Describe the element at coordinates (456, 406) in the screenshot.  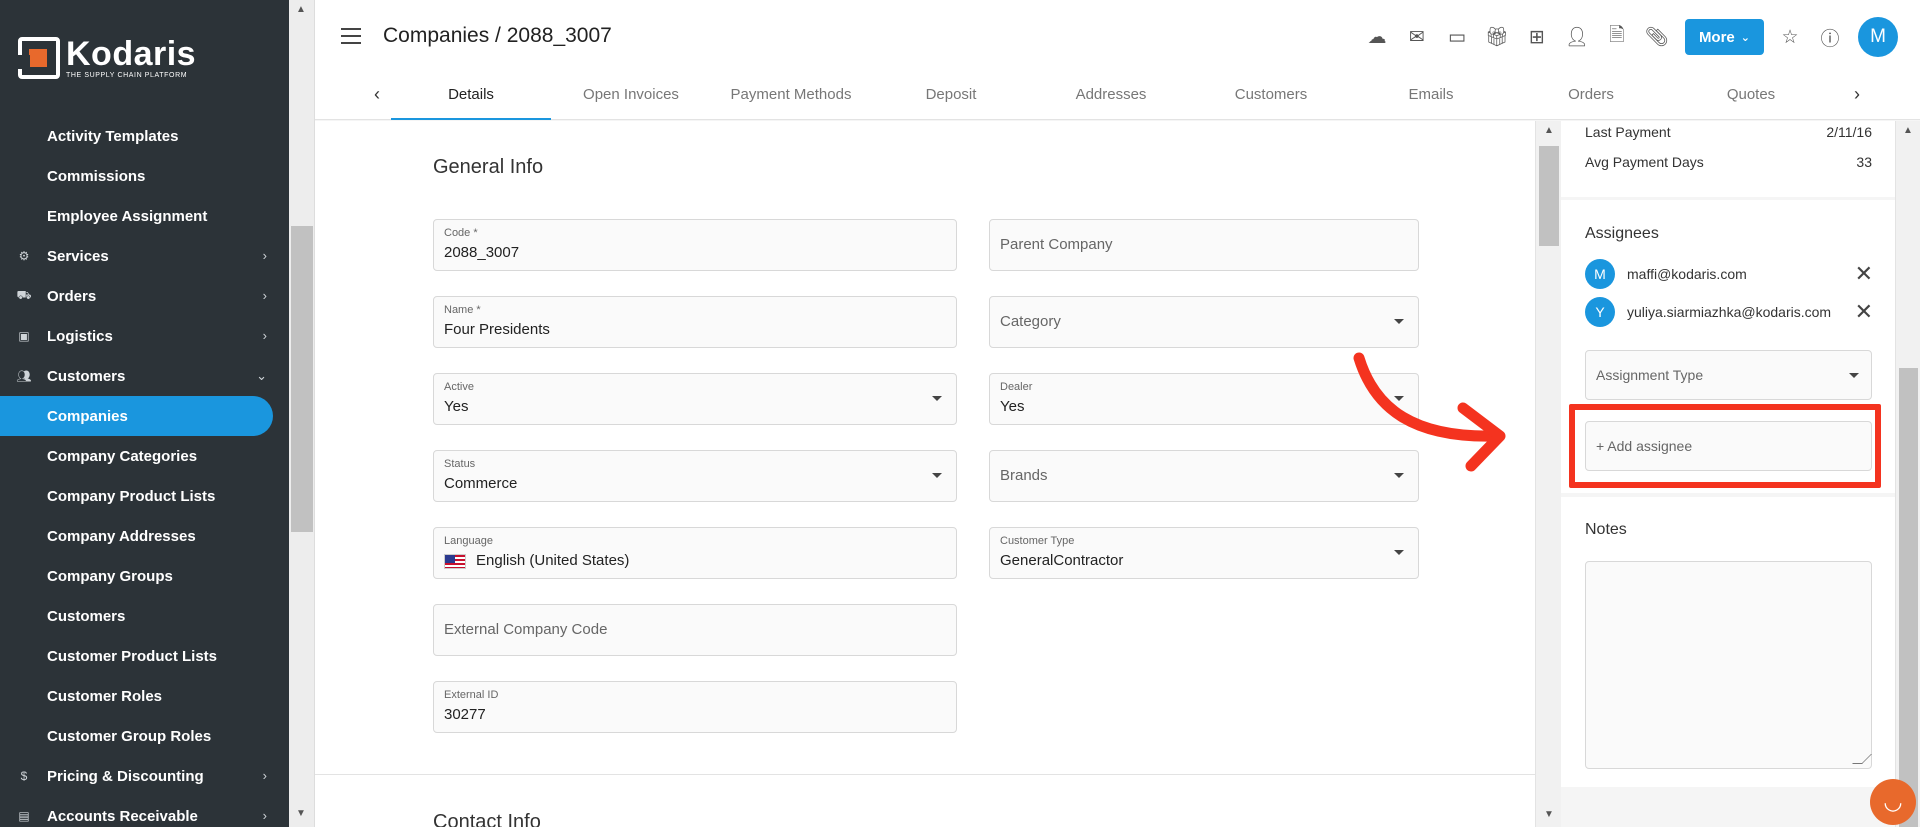
I see `active-value: Yes` at that location.